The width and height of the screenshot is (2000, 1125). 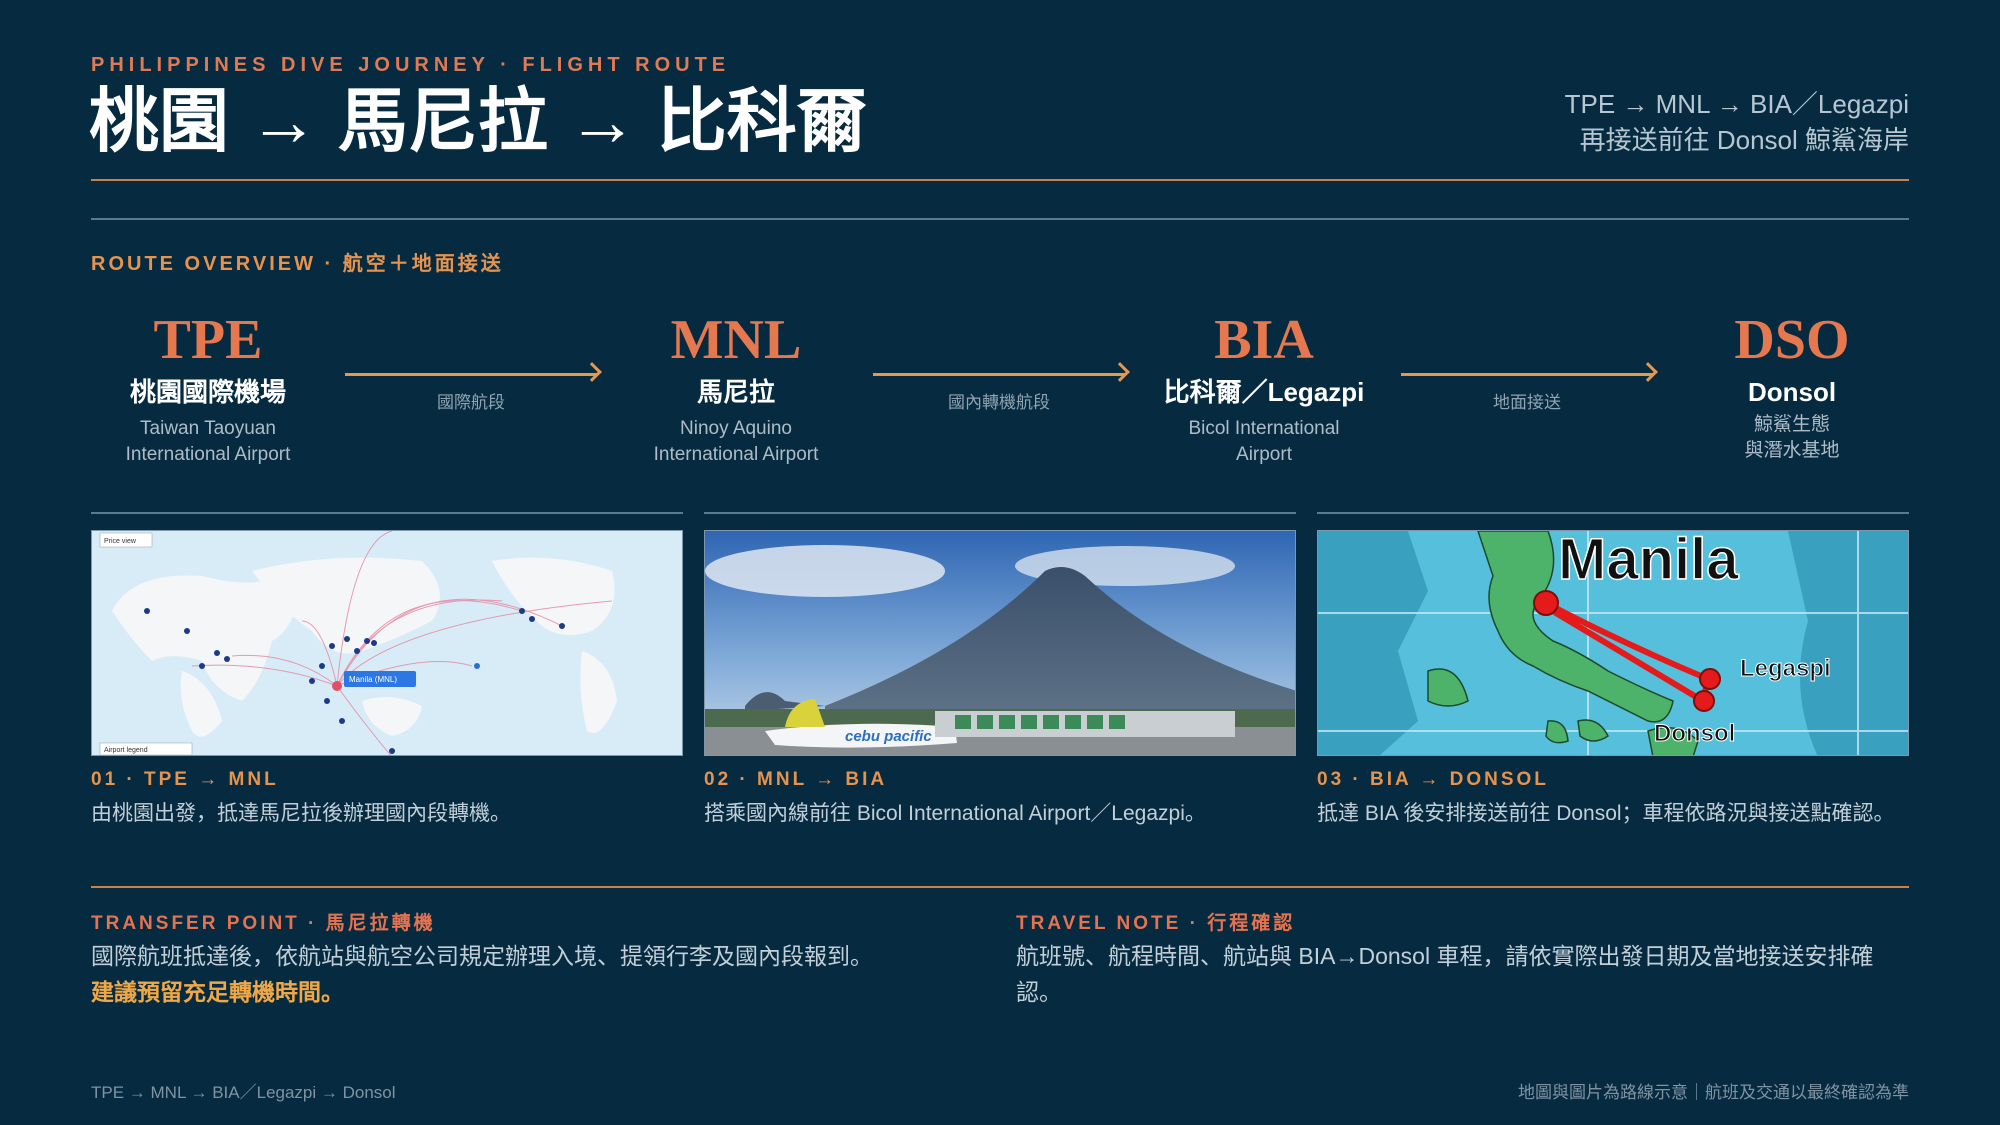 I want to click on philippines-route-map: Manila Legaspi Donsol, so click(x=1613, y=643).